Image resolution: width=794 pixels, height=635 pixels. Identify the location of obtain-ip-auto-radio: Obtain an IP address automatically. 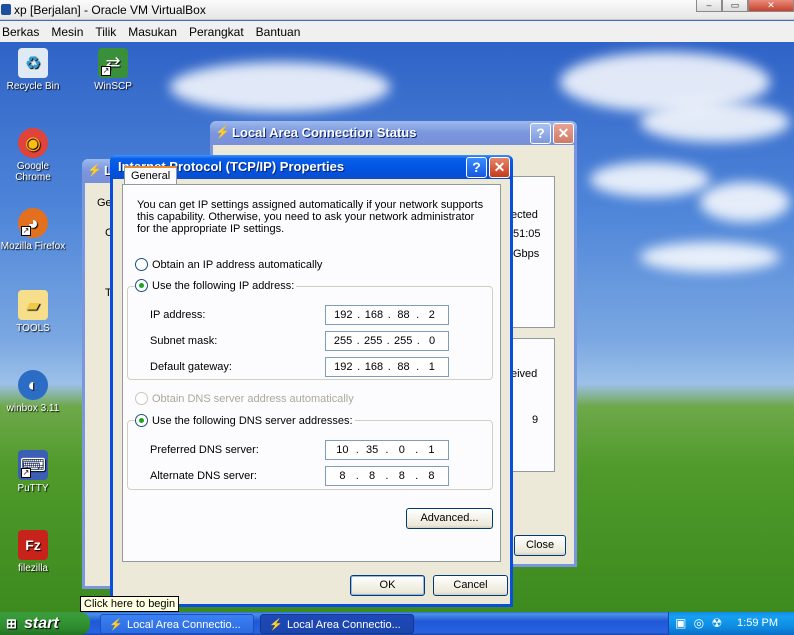
(228, 264).